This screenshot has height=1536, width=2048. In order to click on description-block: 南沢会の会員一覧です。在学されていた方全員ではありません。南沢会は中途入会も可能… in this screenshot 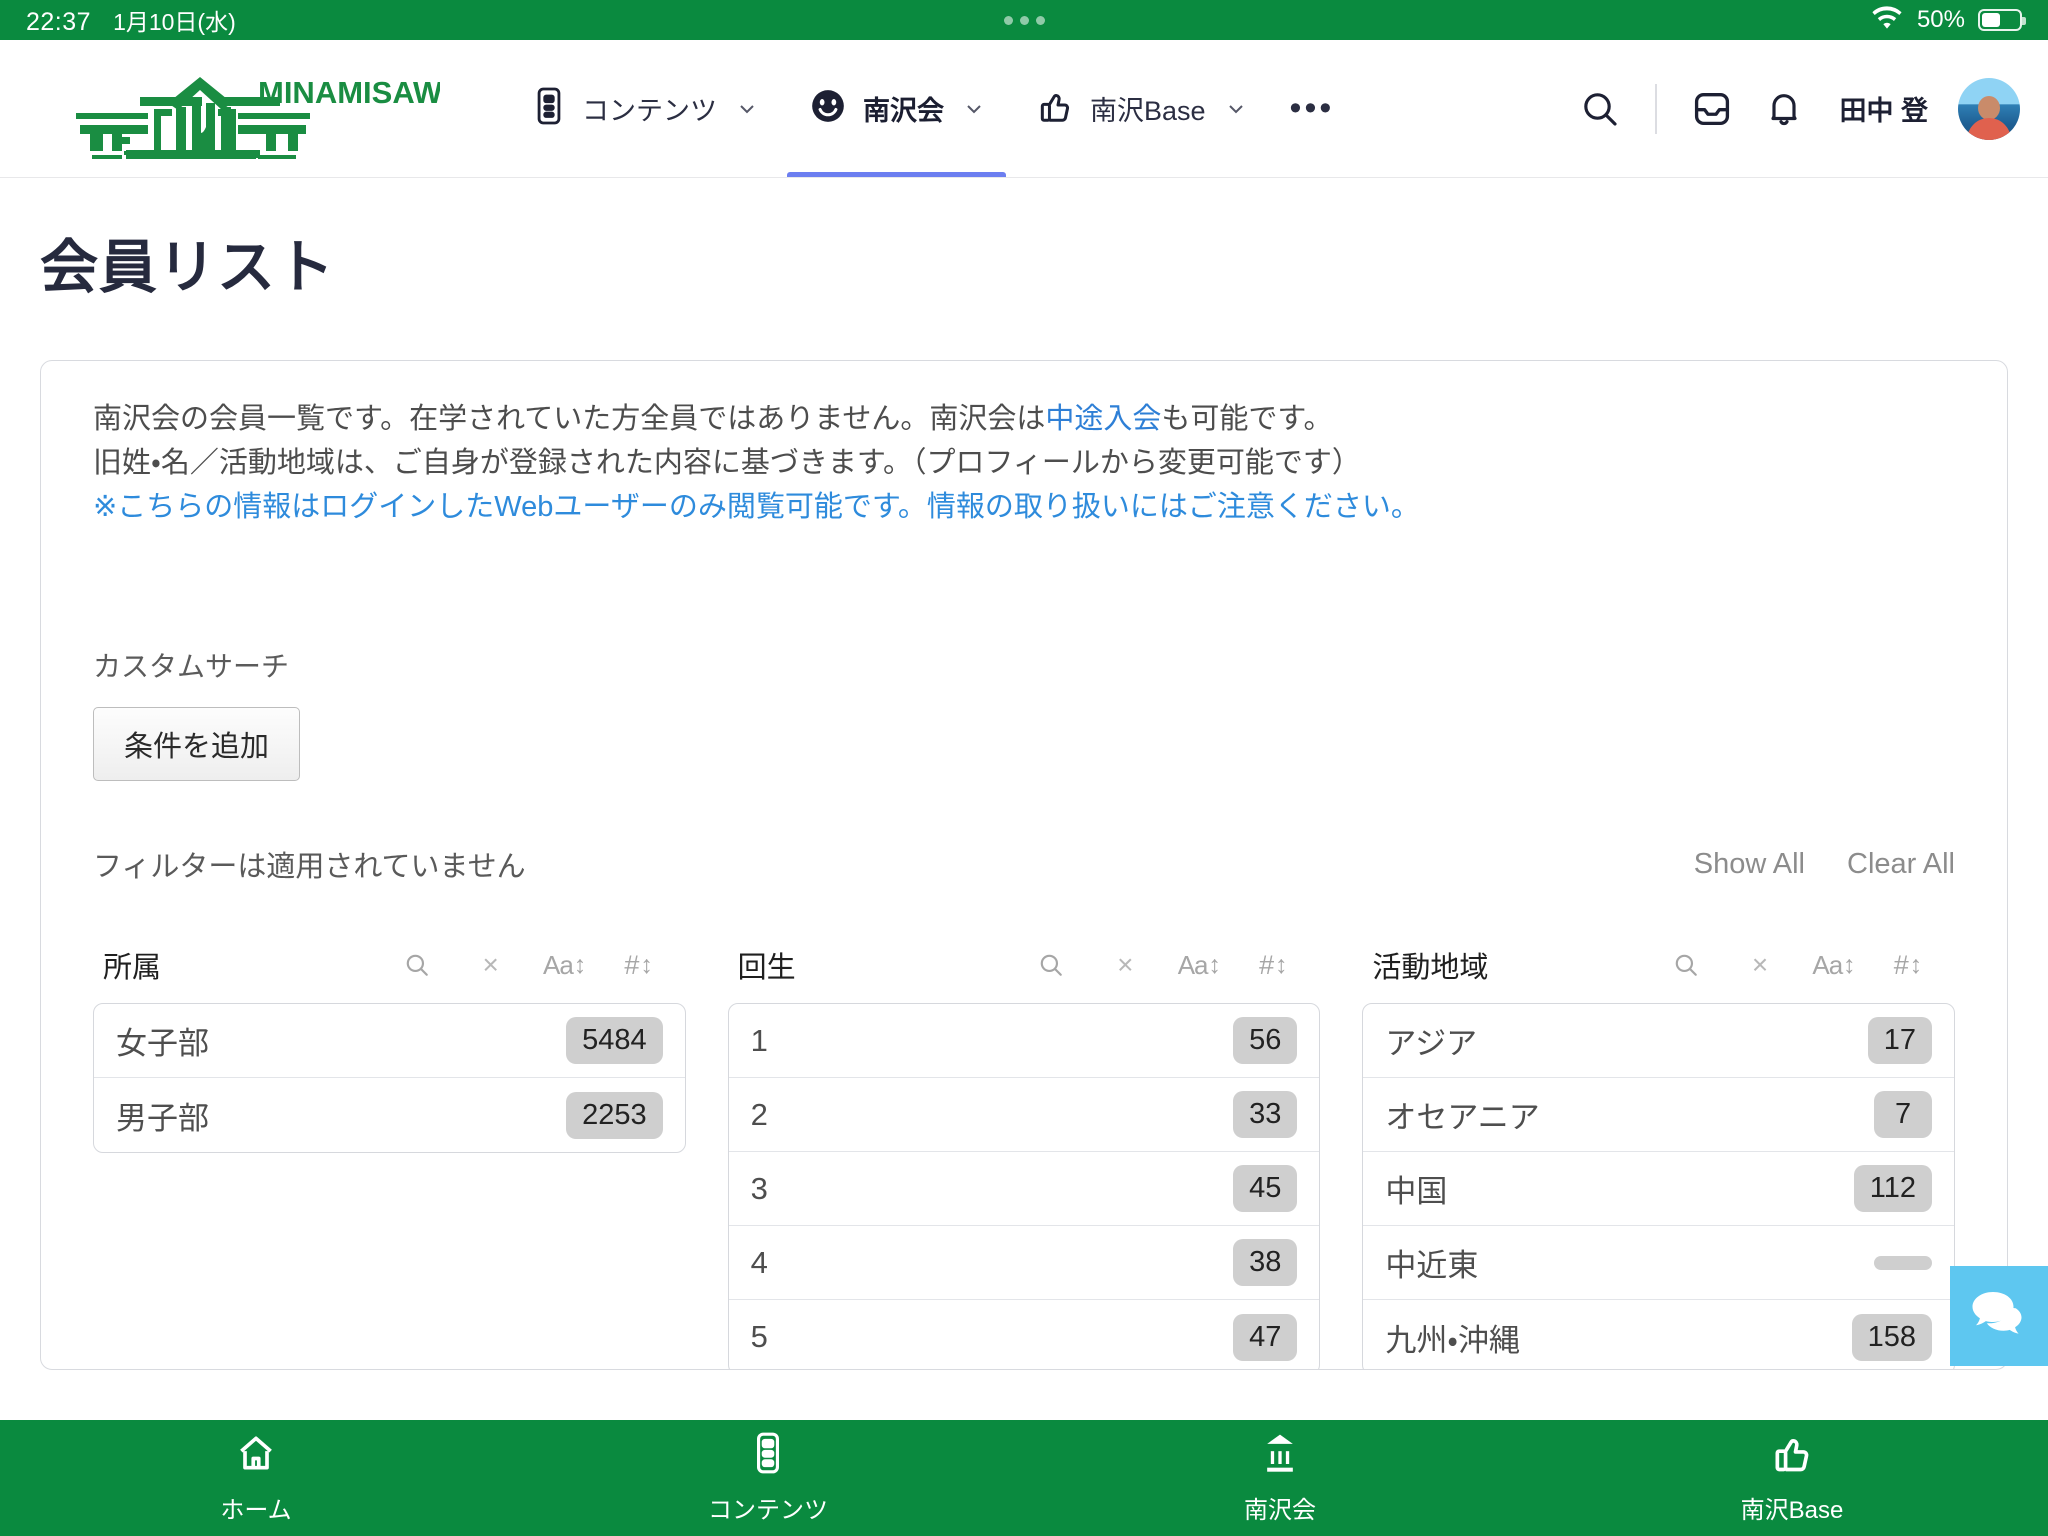, I will do `click(1024, 463)`.